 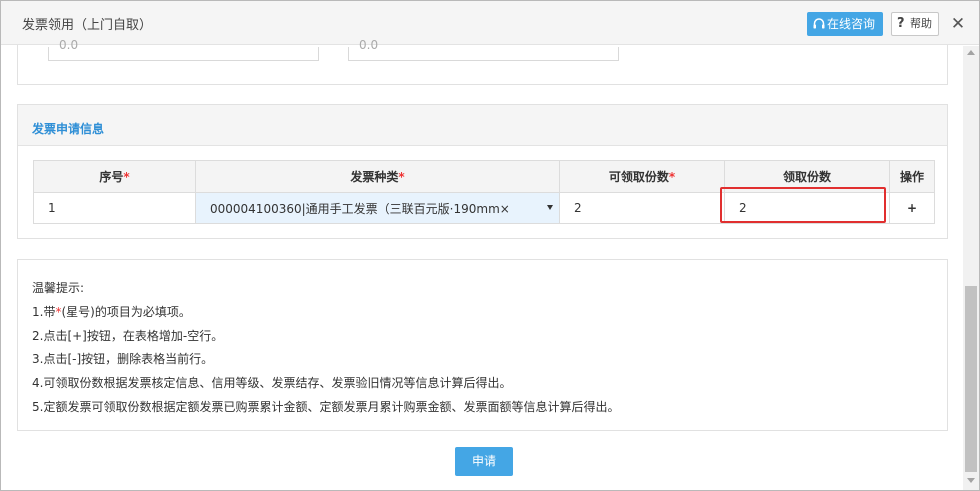 What do you see at coordinates (483, 50) in the screenshot?
I see `amount-field-right: 0.0` at bounding box center [483, 50].